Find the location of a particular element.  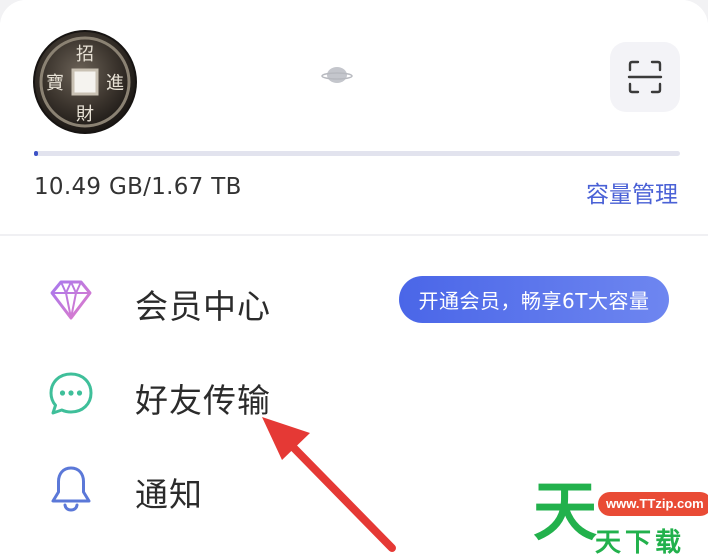

watermark-logo: 天 www.TTzip.com 天下载 is located at coordinates (620, 516).